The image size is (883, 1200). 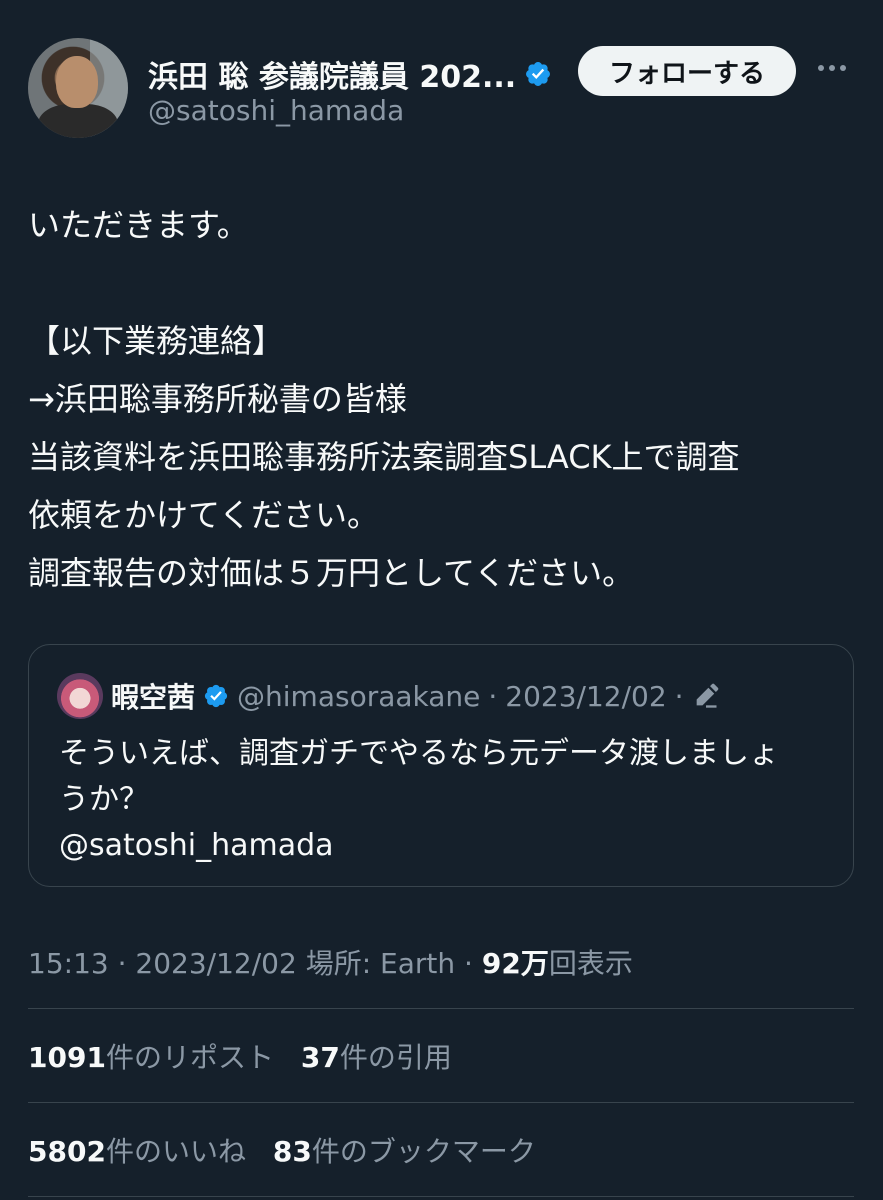 I want to click on quoted-line: うか？, so click(x=104, y=799).